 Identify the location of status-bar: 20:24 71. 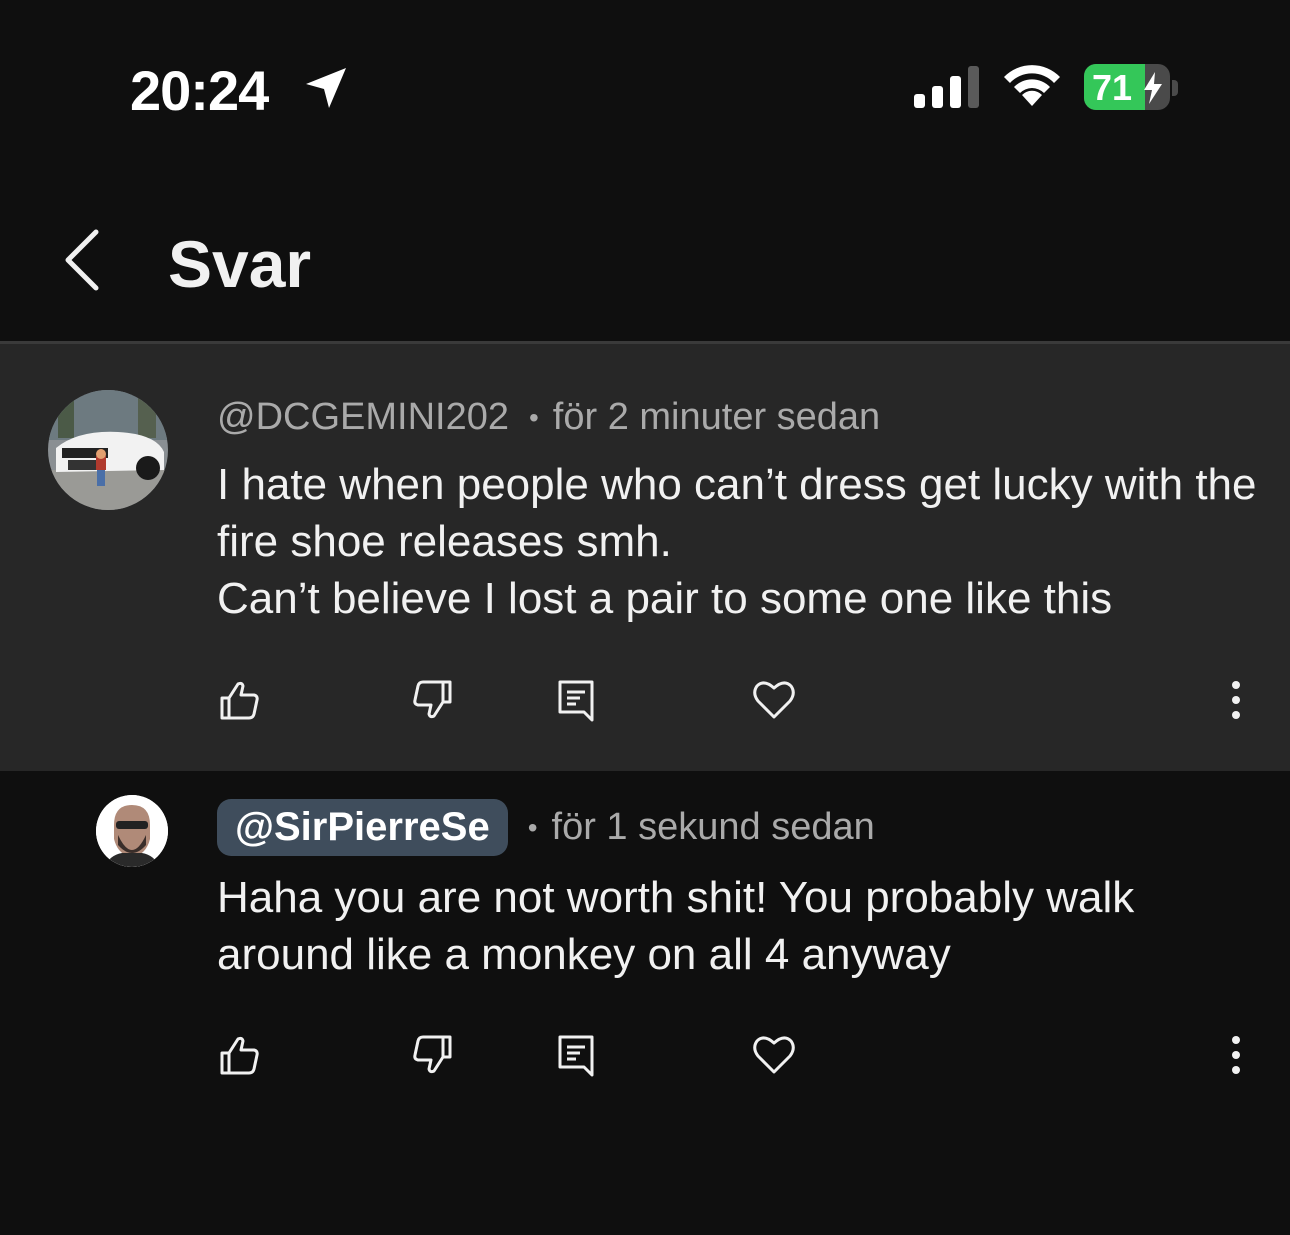
(645, 85).